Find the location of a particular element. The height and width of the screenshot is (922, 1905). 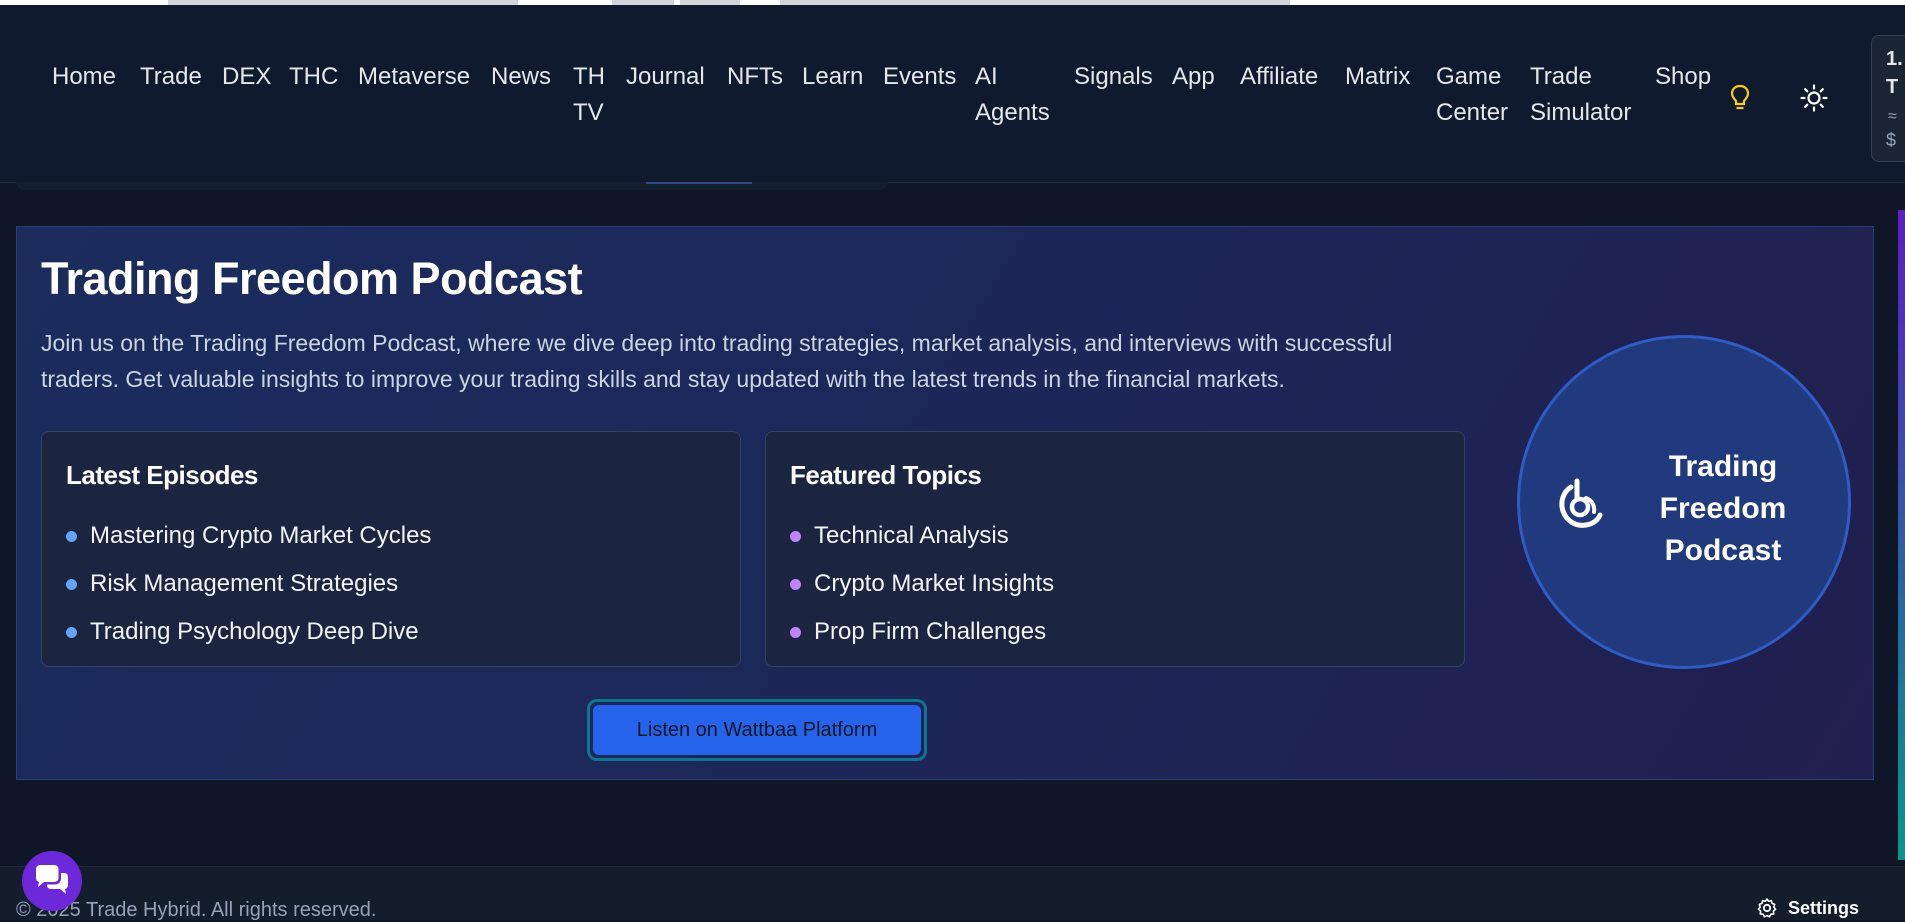

settings-label: Settings is located at coordinates (1824, 907).